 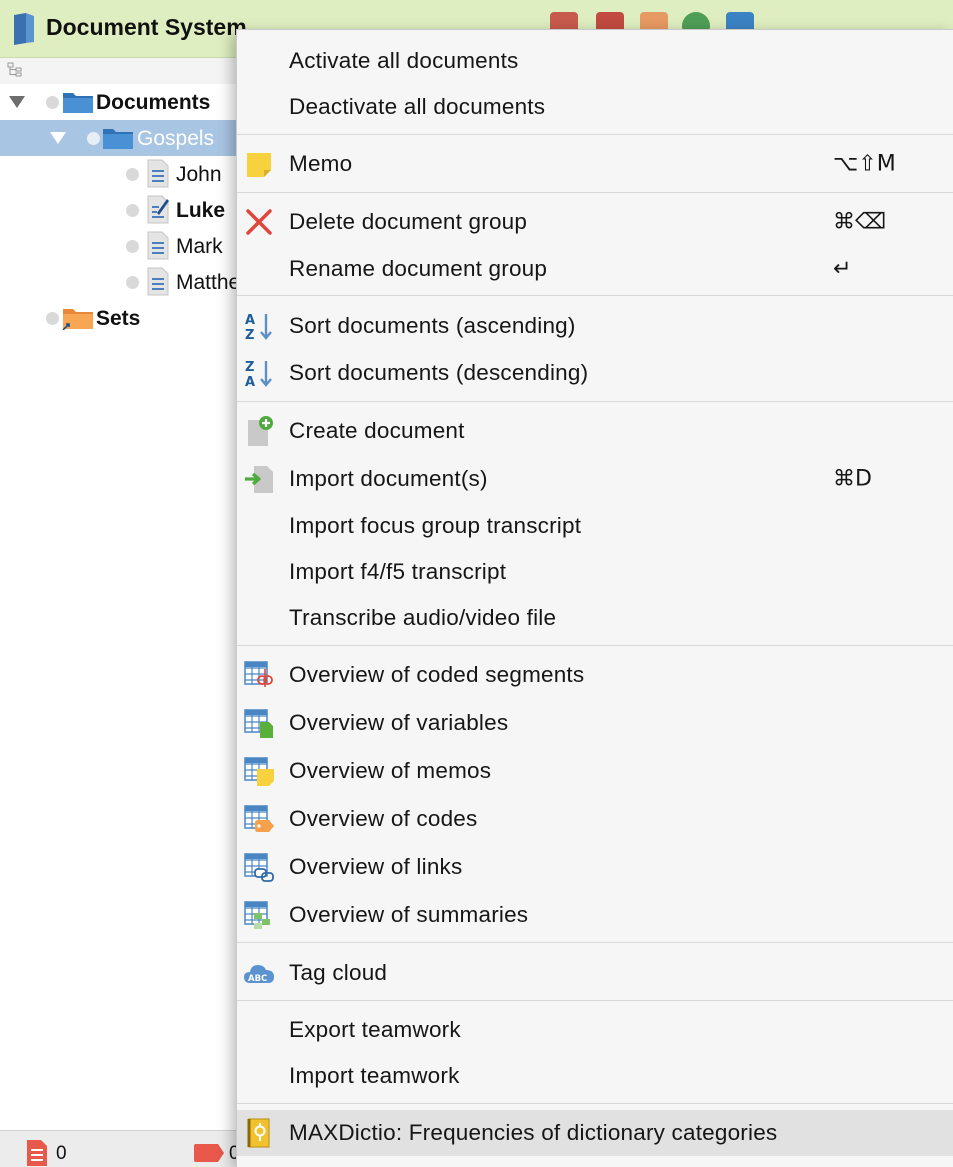 What do you see at coordinates (258, 674) in the screenshot?
I see `overview-coded-segments-icon` at bounding box center [258, 674].